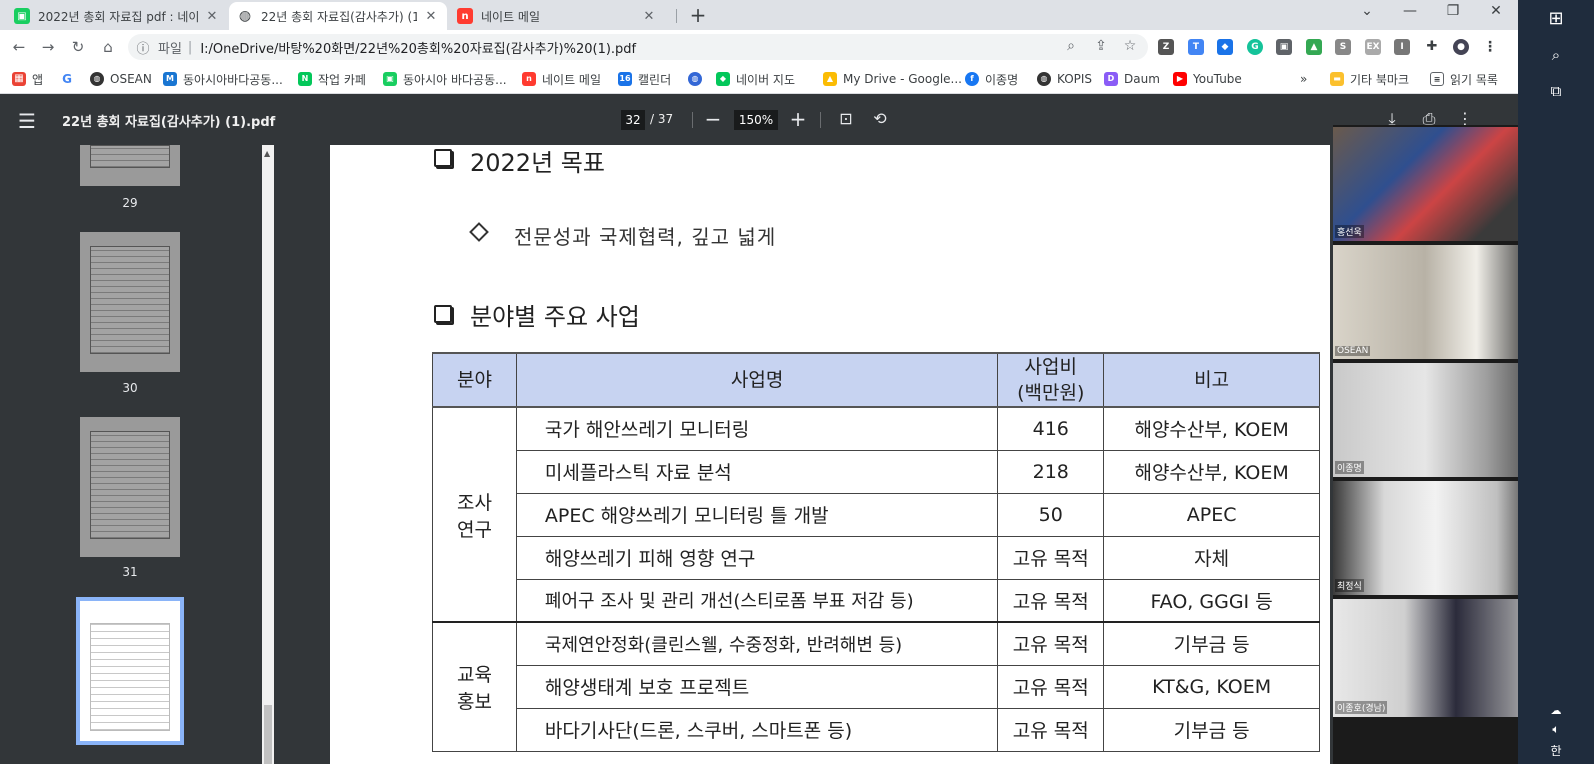  What do you see at coordinates (561, 79) in the screenshot?
I see `bookmark-nate-mail: n 네이트 메일` at bounding box center [561, 79].